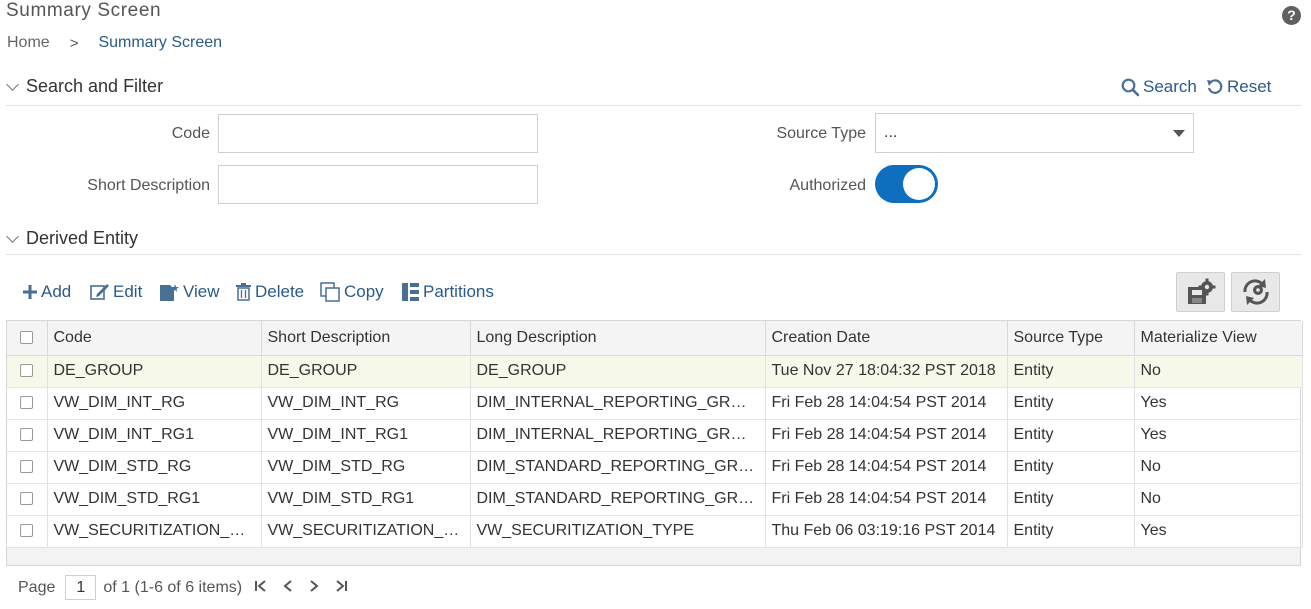 This screenshot has width=1311, height=609. I want to click on view-button: View, so click(189, 292).